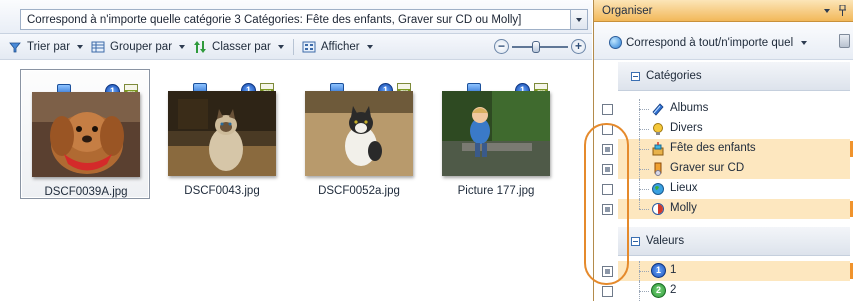 This screenshot has width=853, height=301. What do you see at coordinates (578, 19) in the screenshot?
I see `filter-dropdown-button` at bounding box center [578, 19].